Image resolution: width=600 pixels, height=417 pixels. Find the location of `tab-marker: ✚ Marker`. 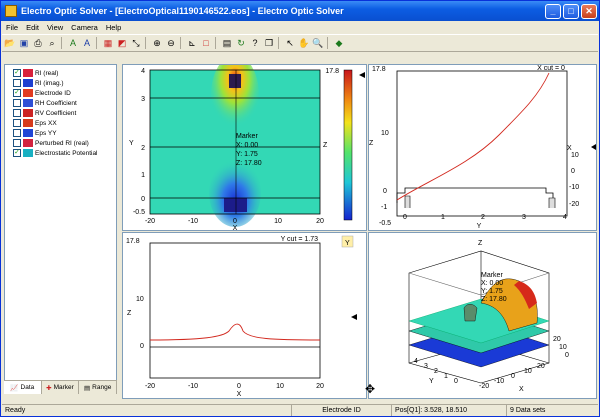

tab-marker: ✚ Marker is located at coordinates (61, 387).